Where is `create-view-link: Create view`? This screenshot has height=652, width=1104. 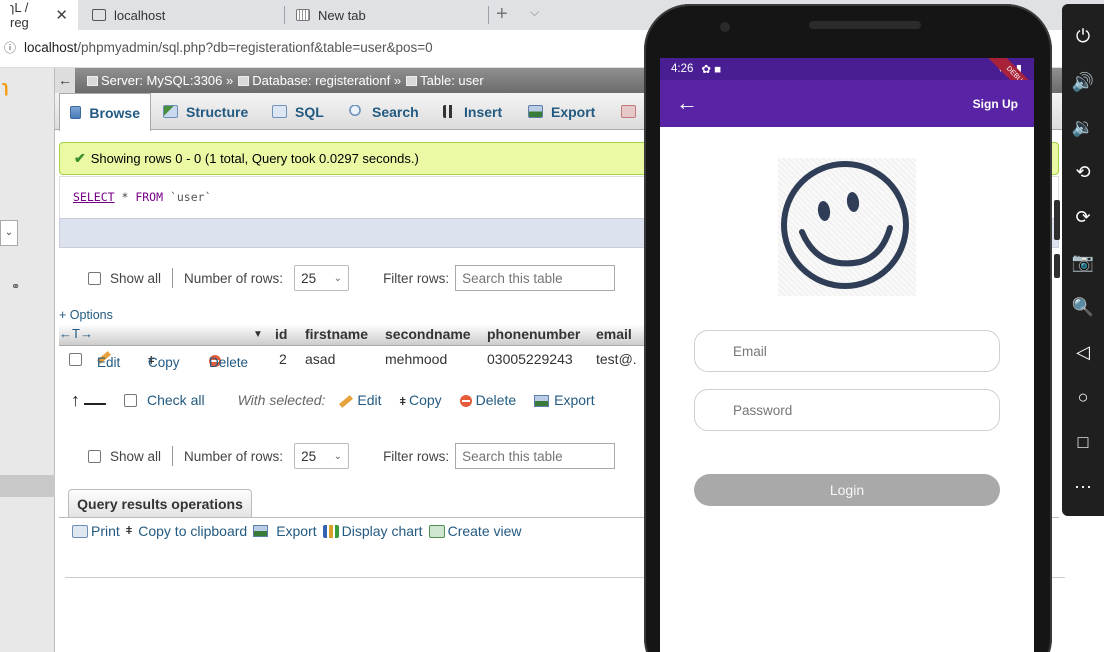
create-view-link: Create view is located at coordinates (475, 531).